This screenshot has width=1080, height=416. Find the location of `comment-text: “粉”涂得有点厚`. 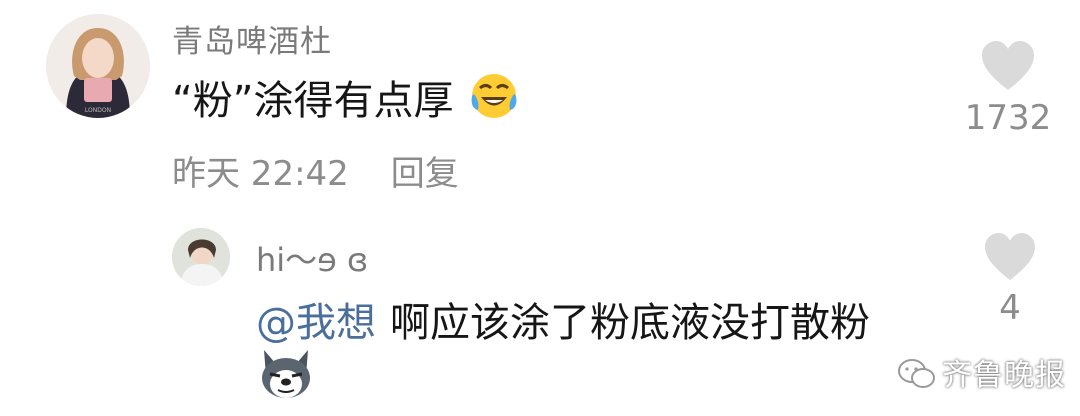

comment-text: “粉”涂得有点厚 is located at coordinates (346, 97).